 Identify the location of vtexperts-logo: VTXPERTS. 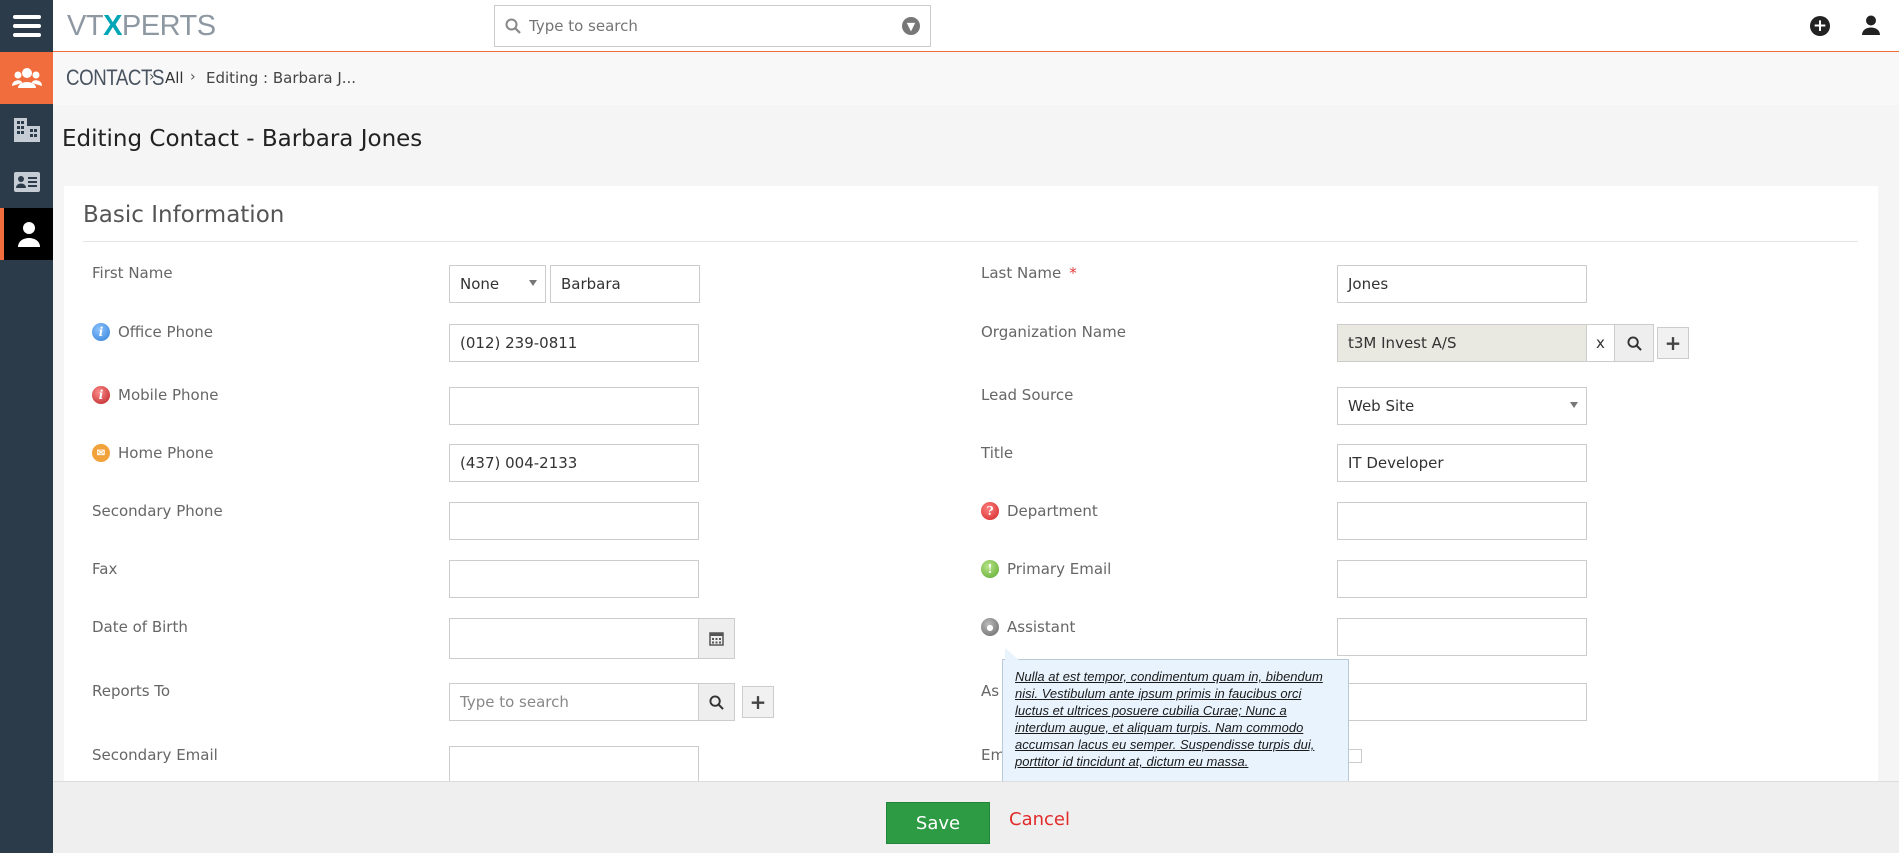
(141, 26).